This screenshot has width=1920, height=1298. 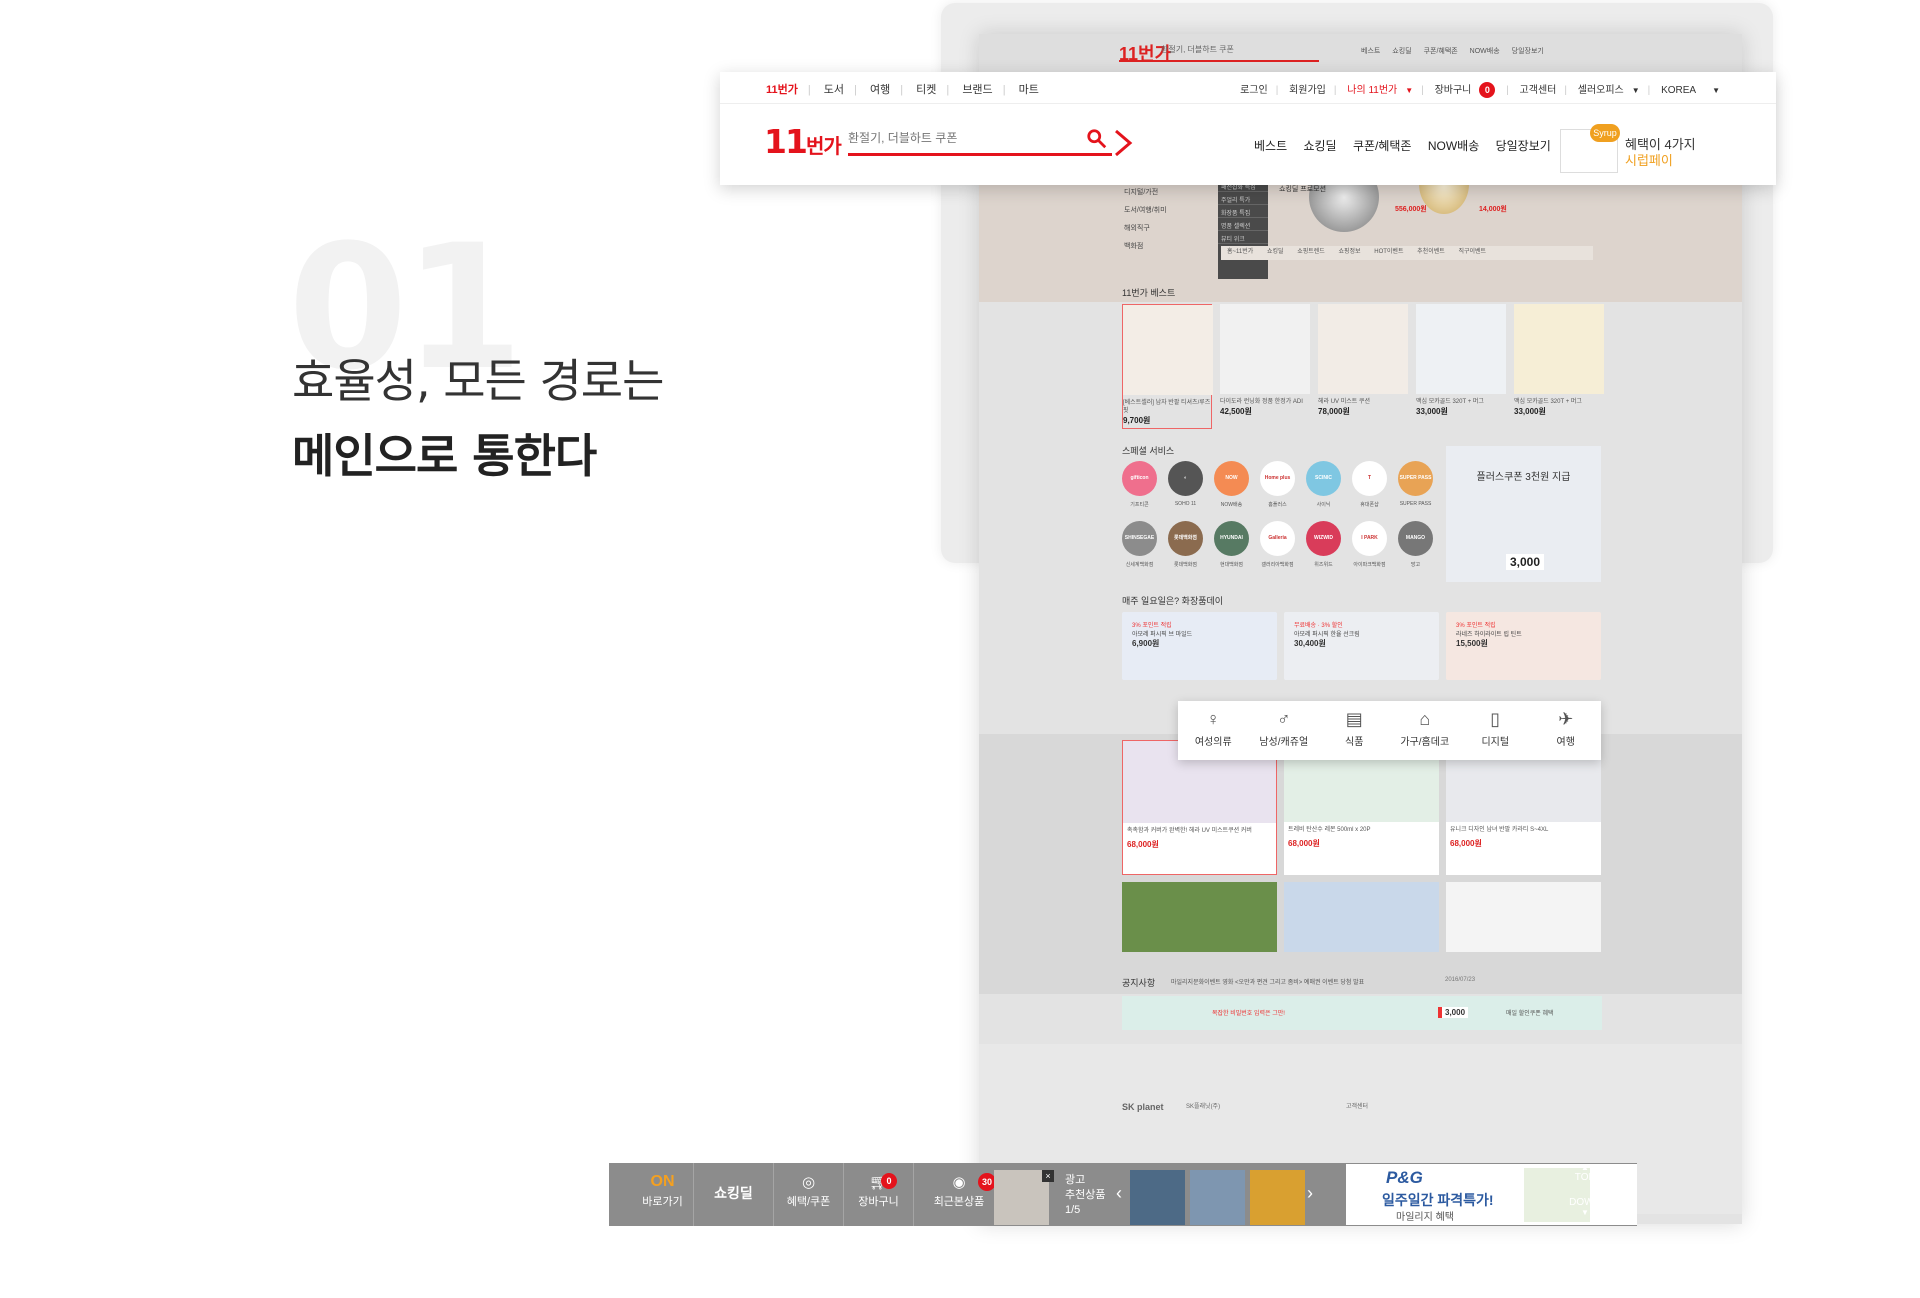 I want to click on hero-submenu-item: 뷰티 위크, so click(x=1243, y=237).